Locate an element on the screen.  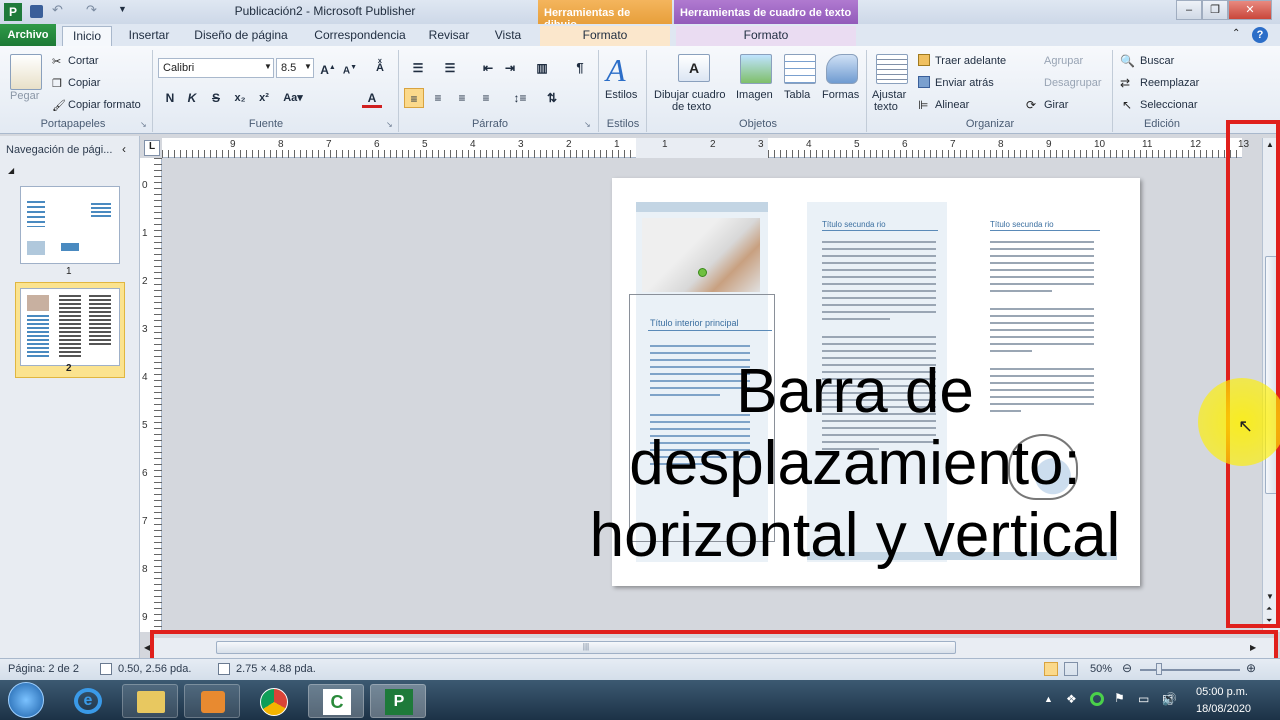
ruler-corner-tab-selector: L is located at coordinates (152, 148).